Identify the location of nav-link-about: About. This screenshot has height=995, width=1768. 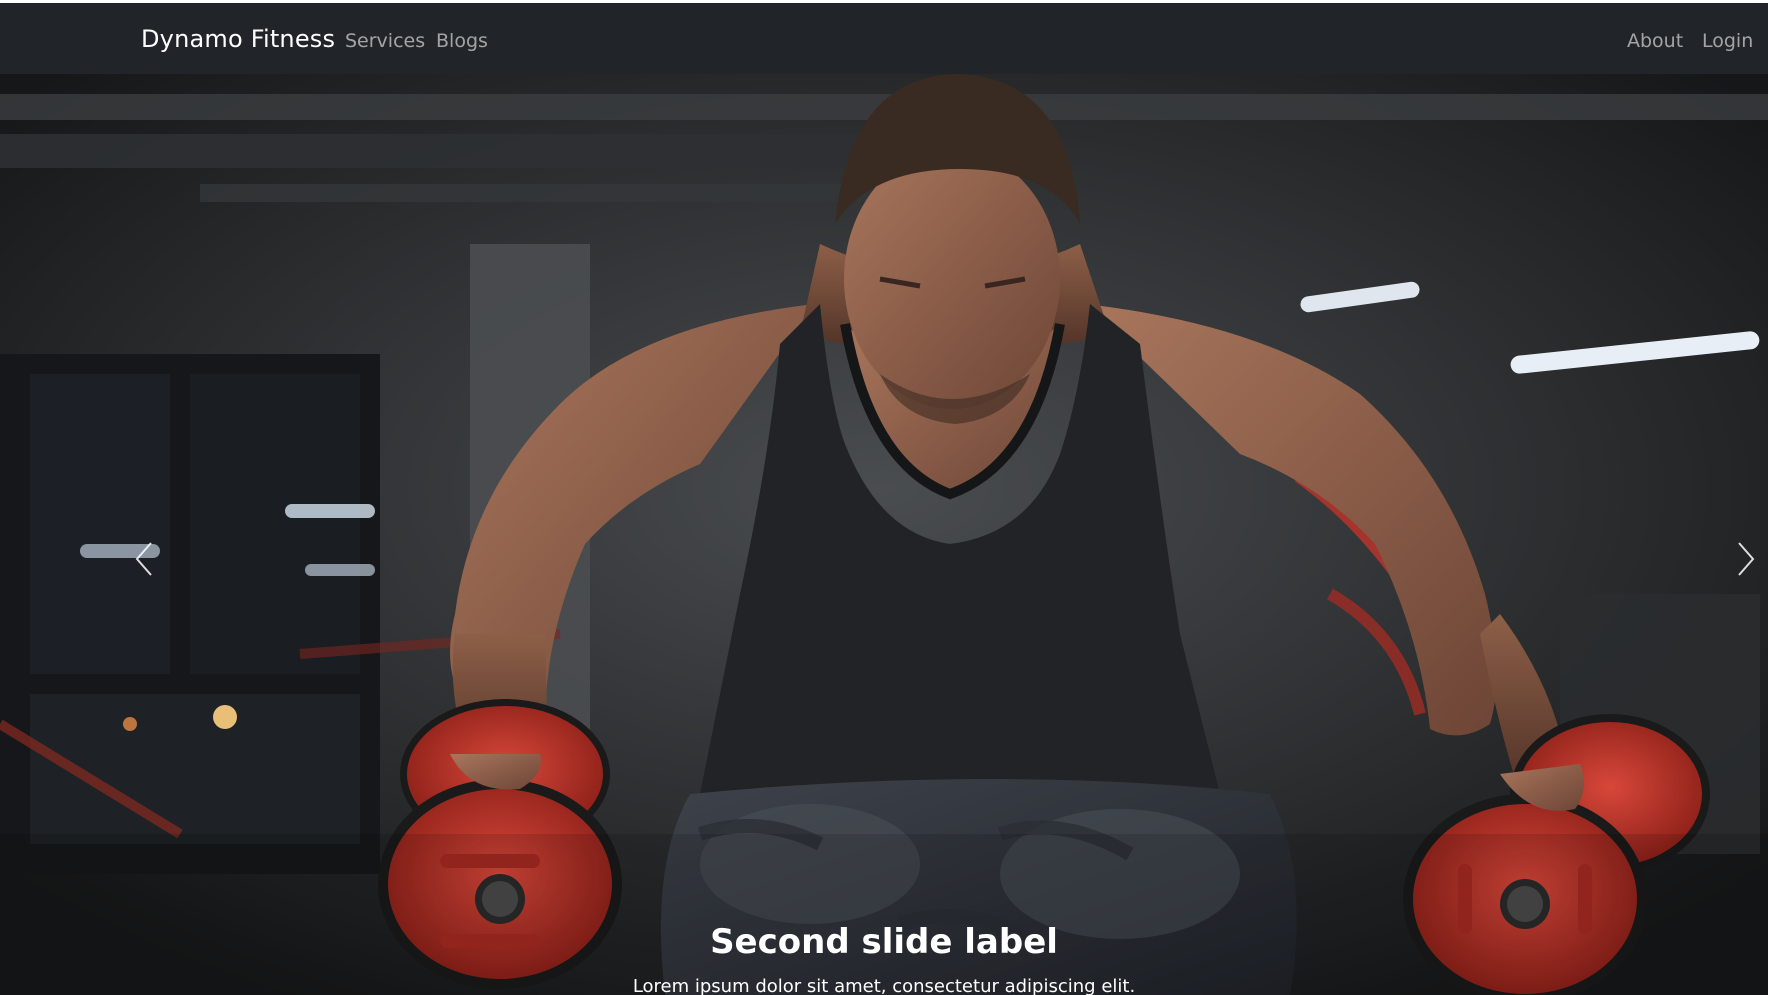
(1655, 41).